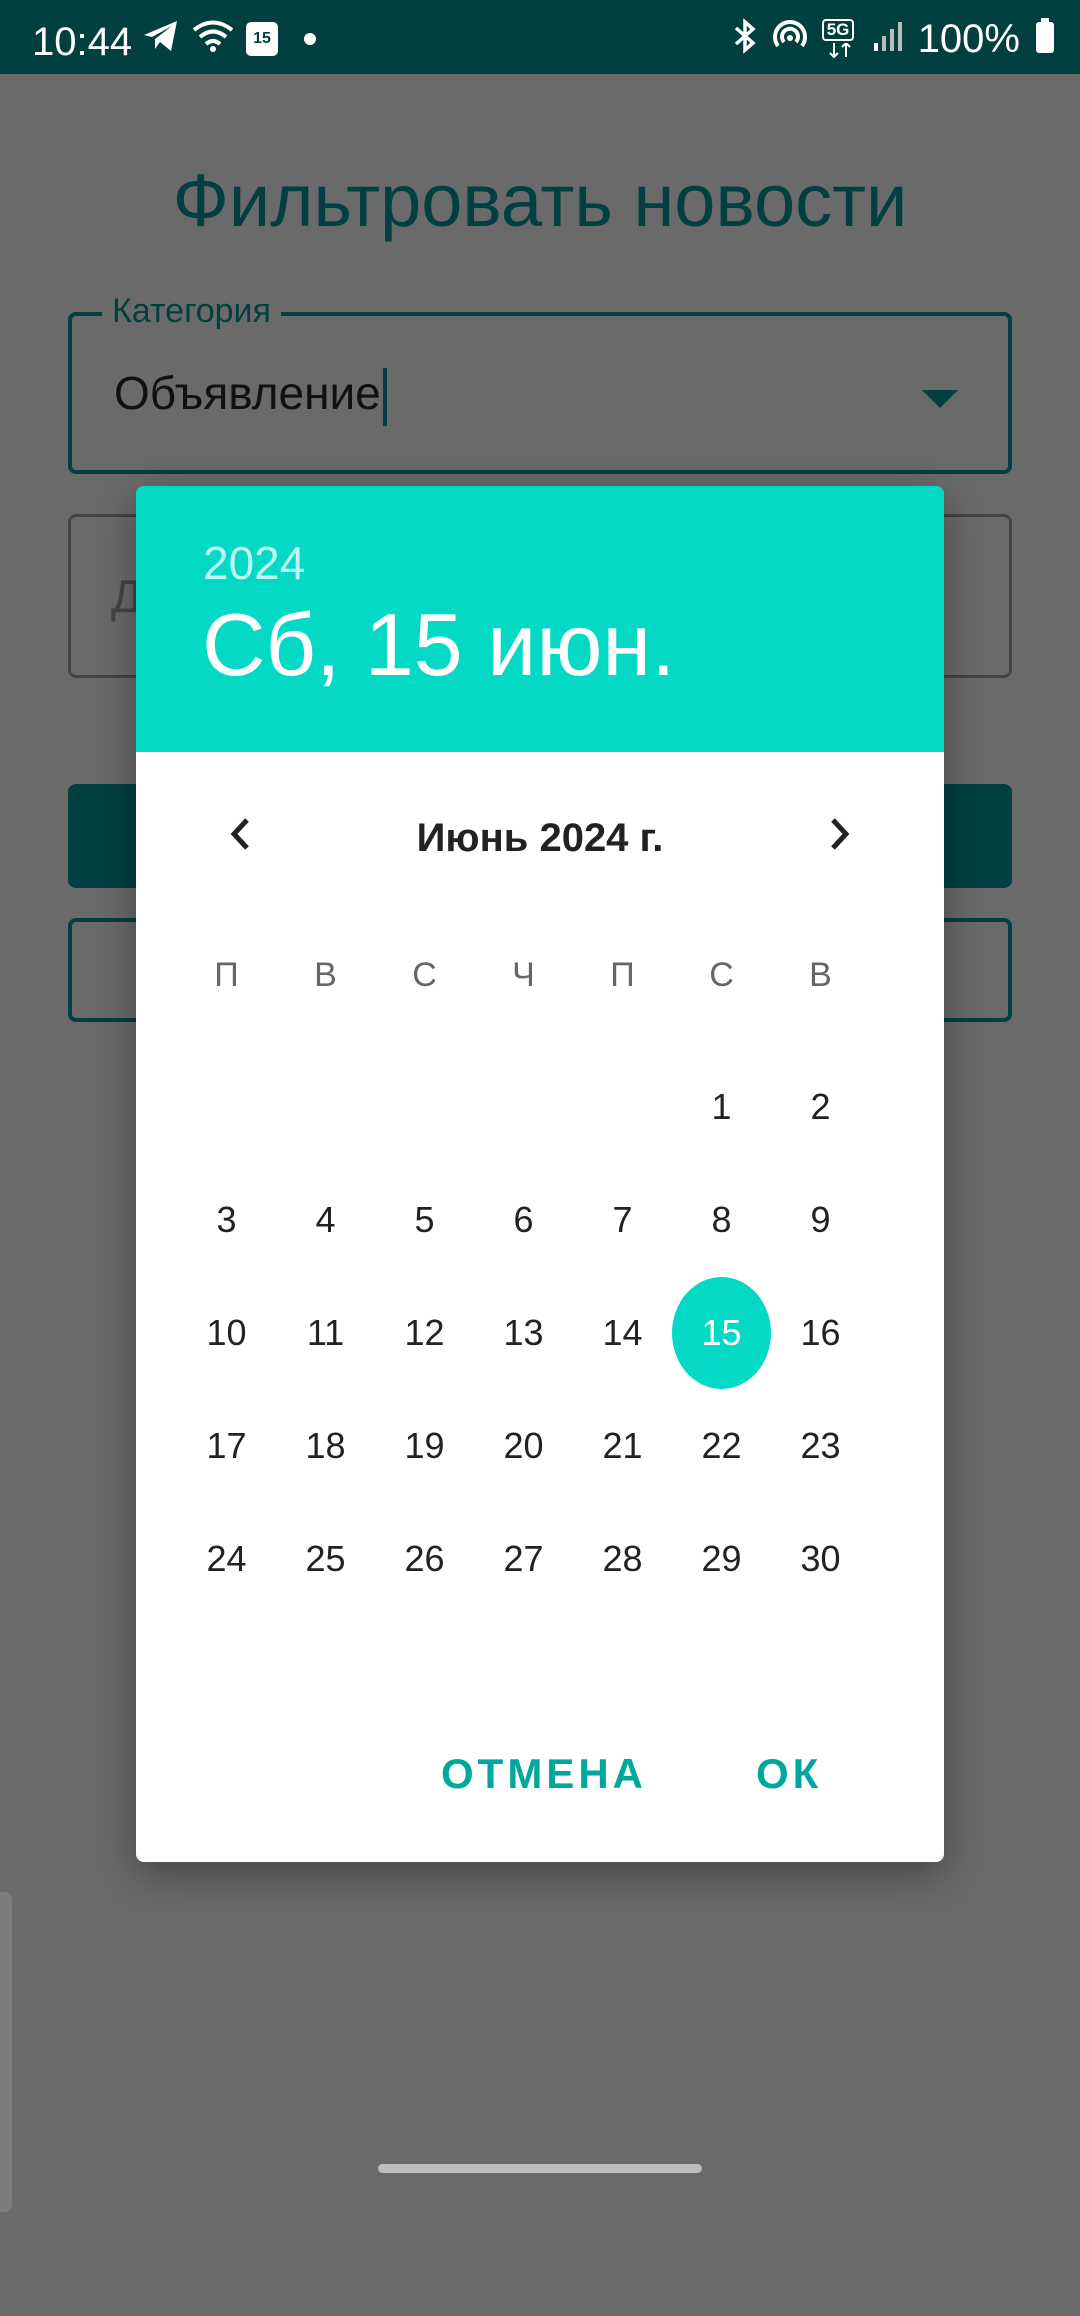 The width and height of the screenshot is (1080, 2316). I want to click on calendar-day: 28, so click(622, 1558).